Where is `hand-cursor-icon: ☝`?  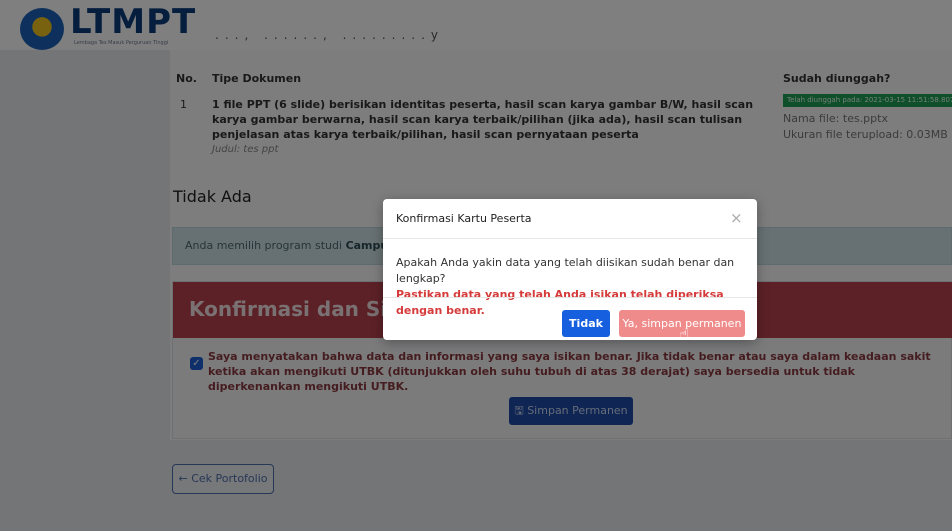
hand-cursor-icon: ☝ is located at coordinates (684, 335).